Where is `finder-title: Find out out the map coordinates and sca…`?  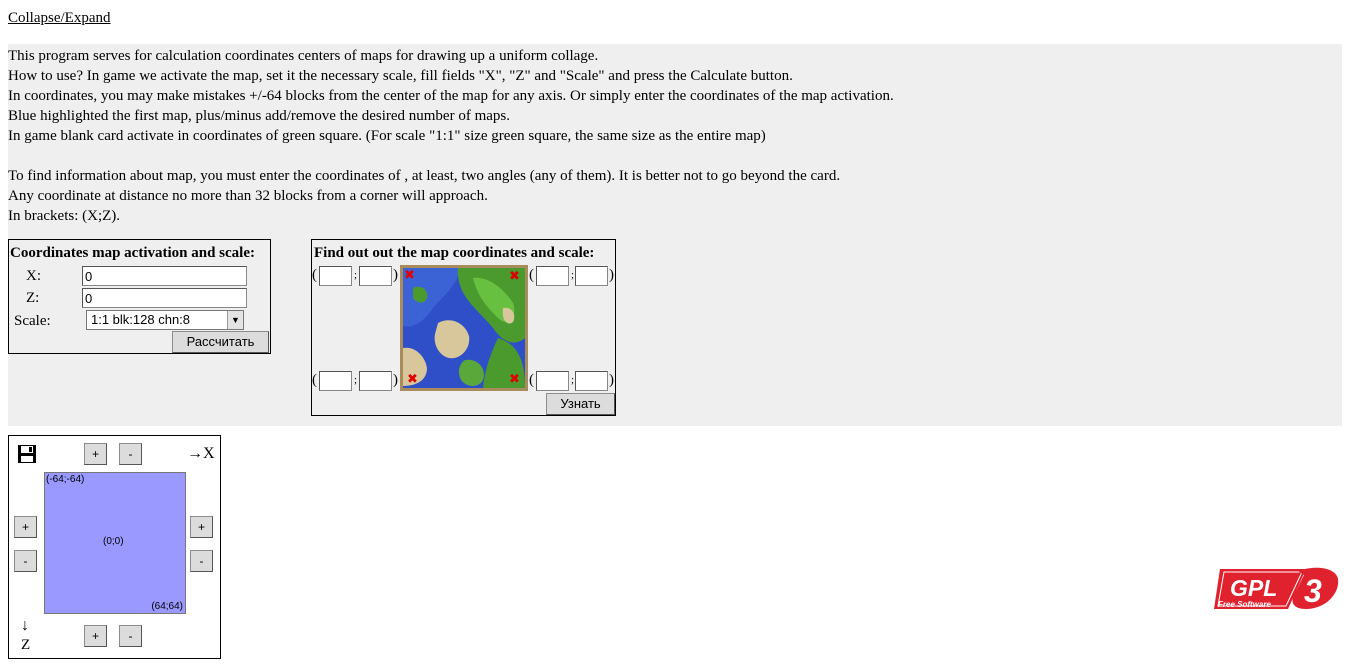
finder-title: Find out out the map coordinates and sca… is located at coordinates (454, 253).